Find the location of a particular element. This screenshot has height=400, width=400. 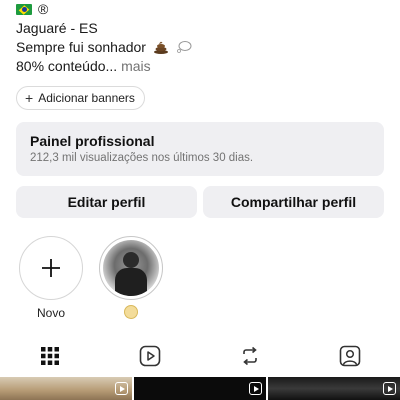

tab-reposts is located at coordinates (250, 356).